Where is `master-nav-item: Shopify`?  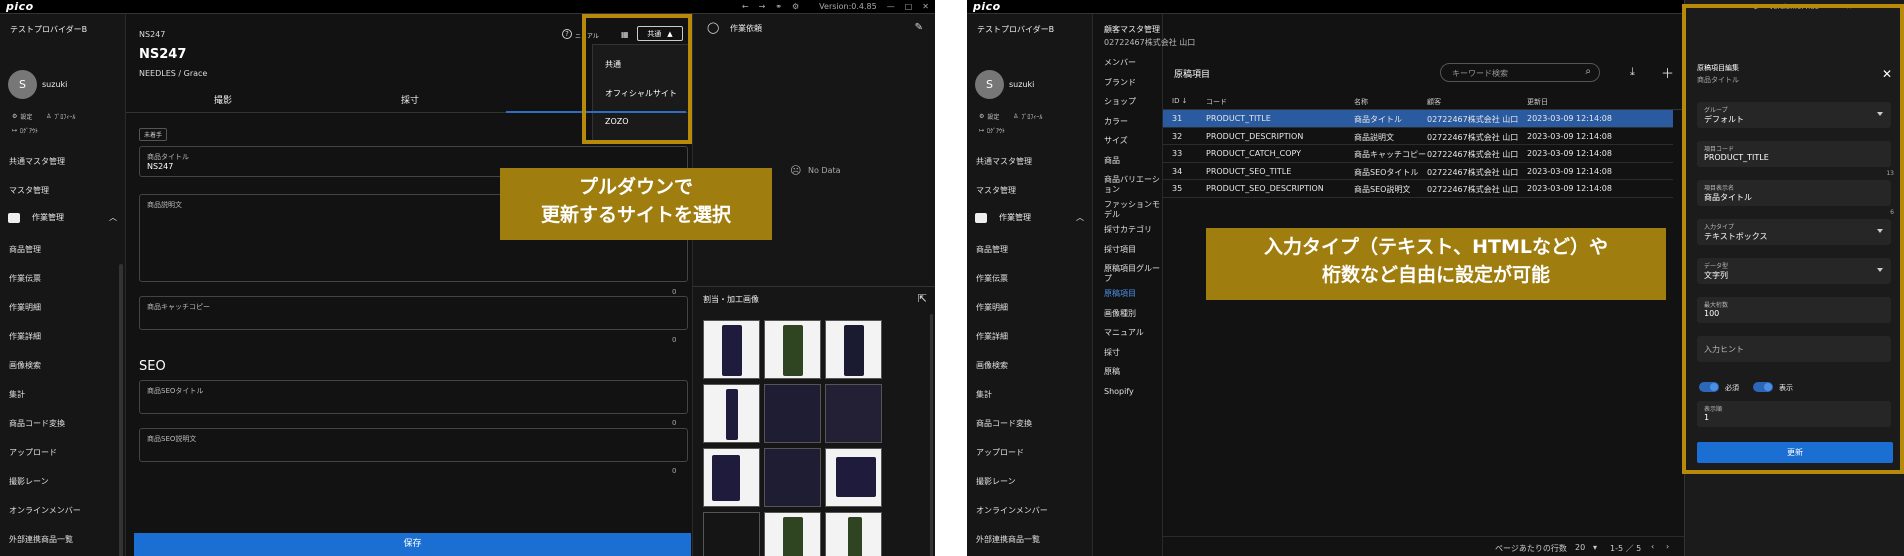
master-nav-item: Shopify is located at coordinates (1134, 392).